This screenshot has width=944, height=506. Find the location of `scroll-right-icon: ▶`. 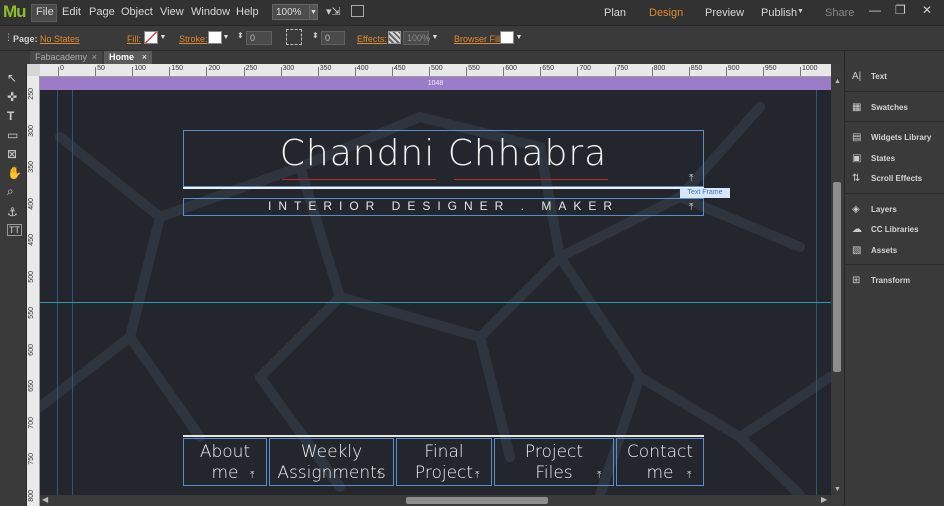

scroll-right-icon: ▶ is located at coordinates (824, 499).